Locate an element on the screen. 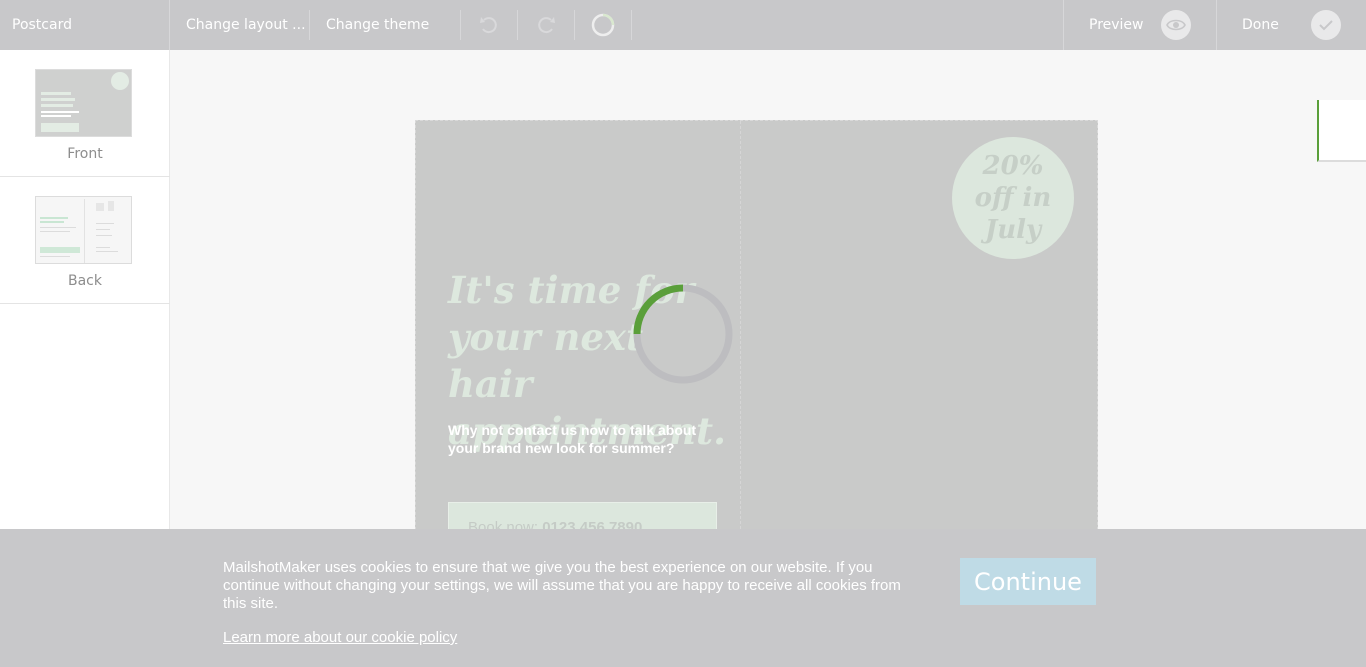  page-thumbnail-front: Front is located at coordinates (85, 113).